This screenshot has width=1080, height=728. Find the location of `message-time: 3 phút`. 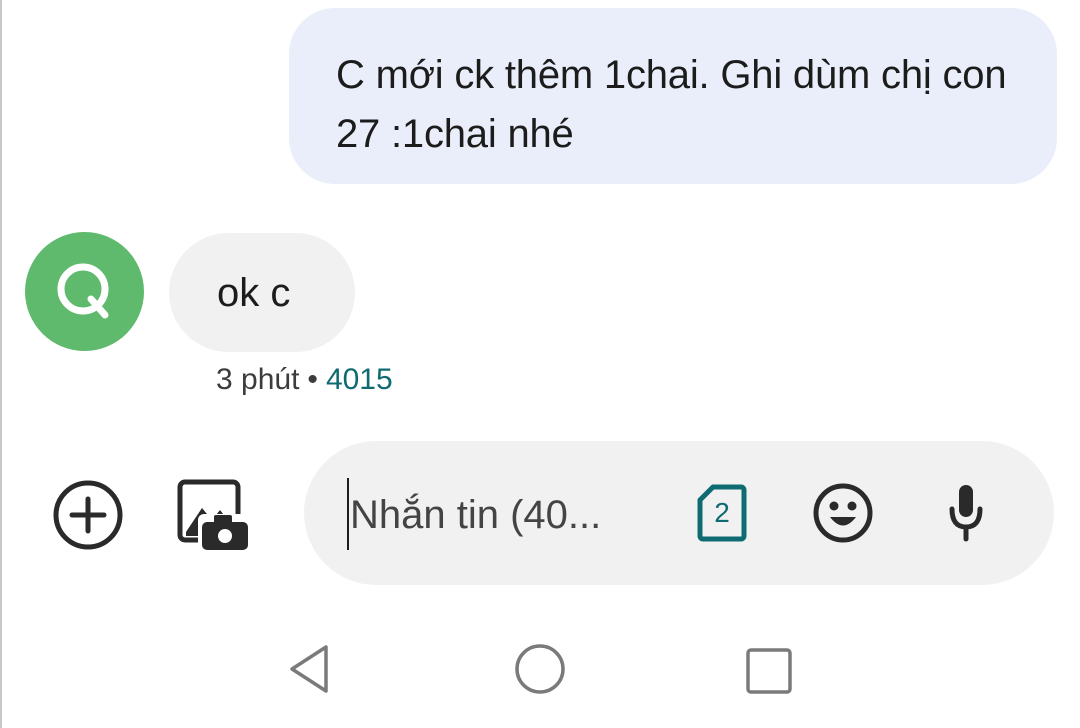

message-time: 3 phút is located at coordinates (258, 379).